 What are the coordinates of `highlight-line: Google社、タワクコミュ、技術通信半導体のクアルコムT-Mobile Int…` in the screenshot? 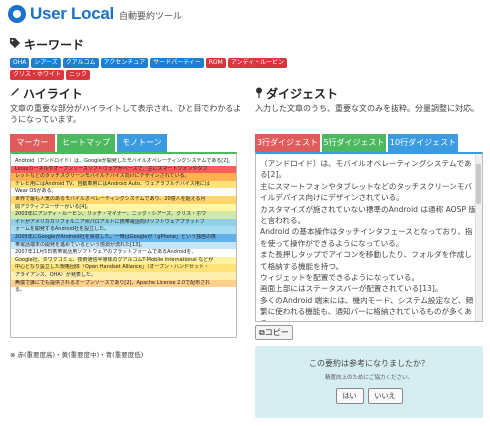 It's located at (123, 260).